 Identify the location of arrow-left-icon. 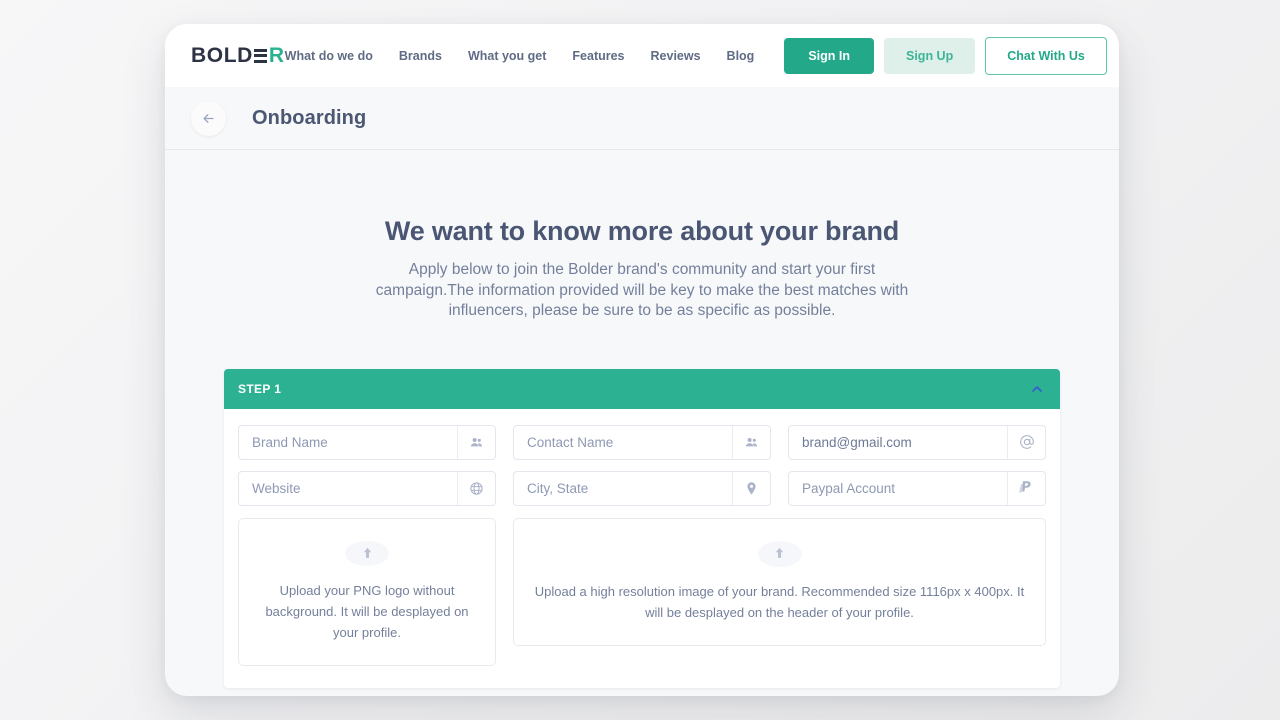
(208, 118).